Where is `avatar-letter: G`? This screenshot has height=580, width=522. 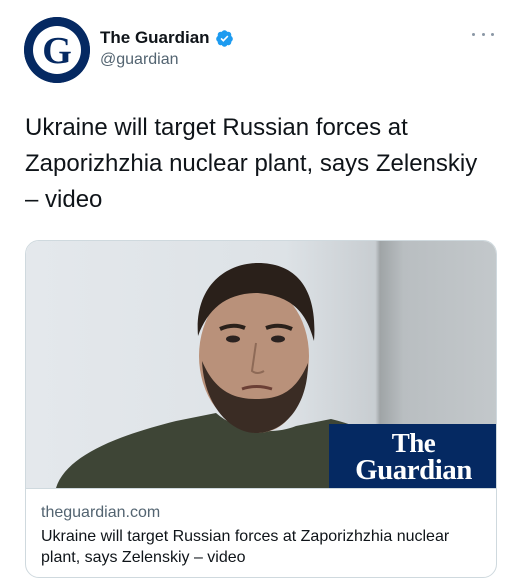
avatar-letter: G is located at coordinates (57, 51).